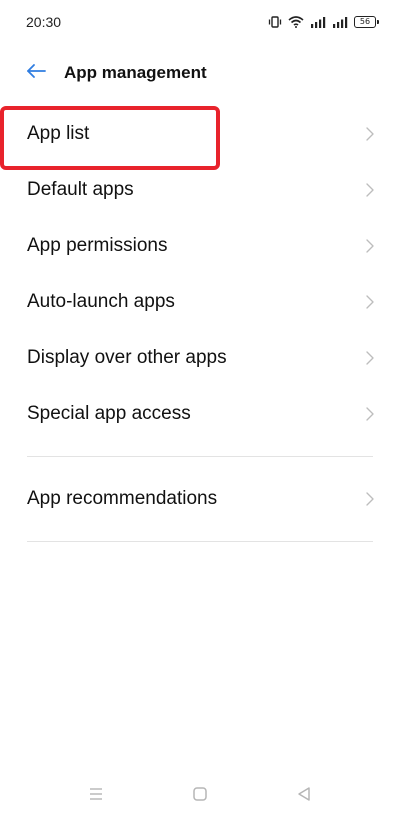 This screenshot has height=820, width=400. I want to click on page-title: App management, so click(135, 72).